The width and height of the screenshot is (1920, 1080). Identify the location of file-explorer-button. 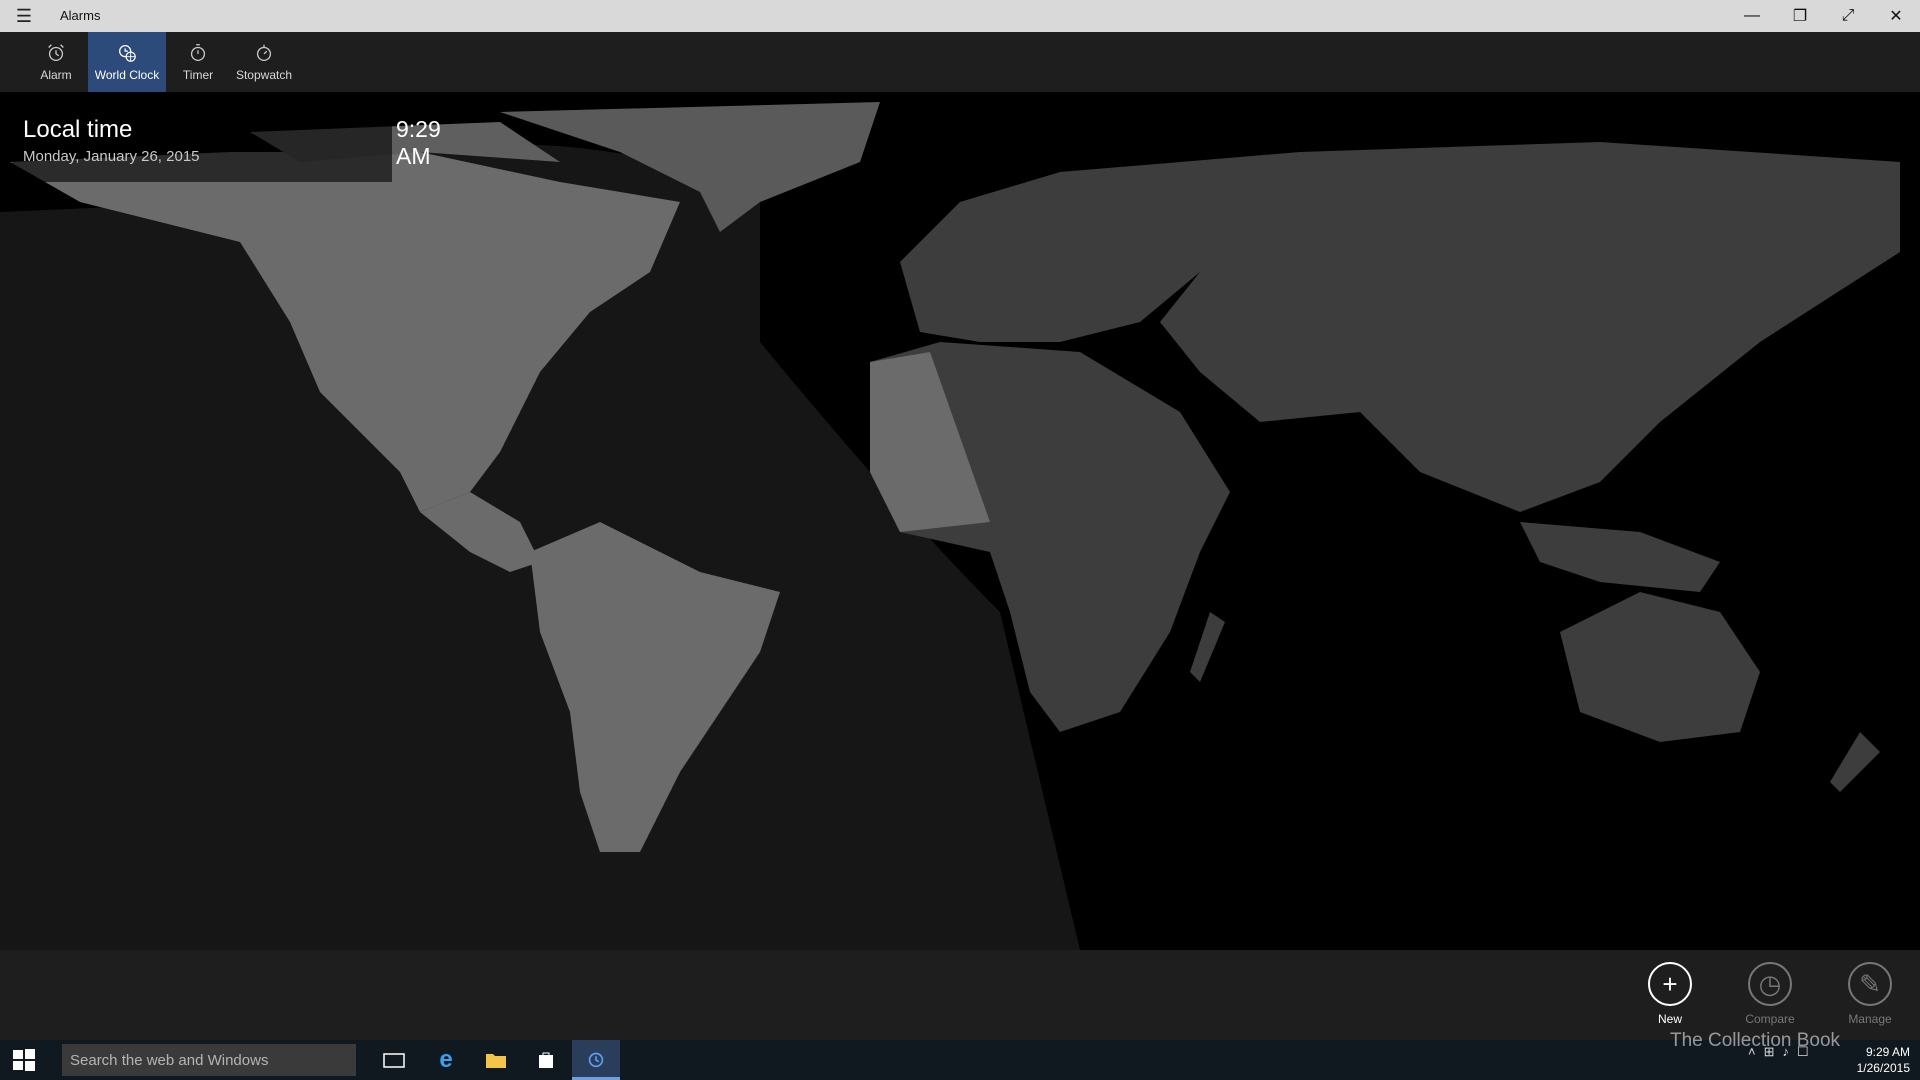
(496, 1060).